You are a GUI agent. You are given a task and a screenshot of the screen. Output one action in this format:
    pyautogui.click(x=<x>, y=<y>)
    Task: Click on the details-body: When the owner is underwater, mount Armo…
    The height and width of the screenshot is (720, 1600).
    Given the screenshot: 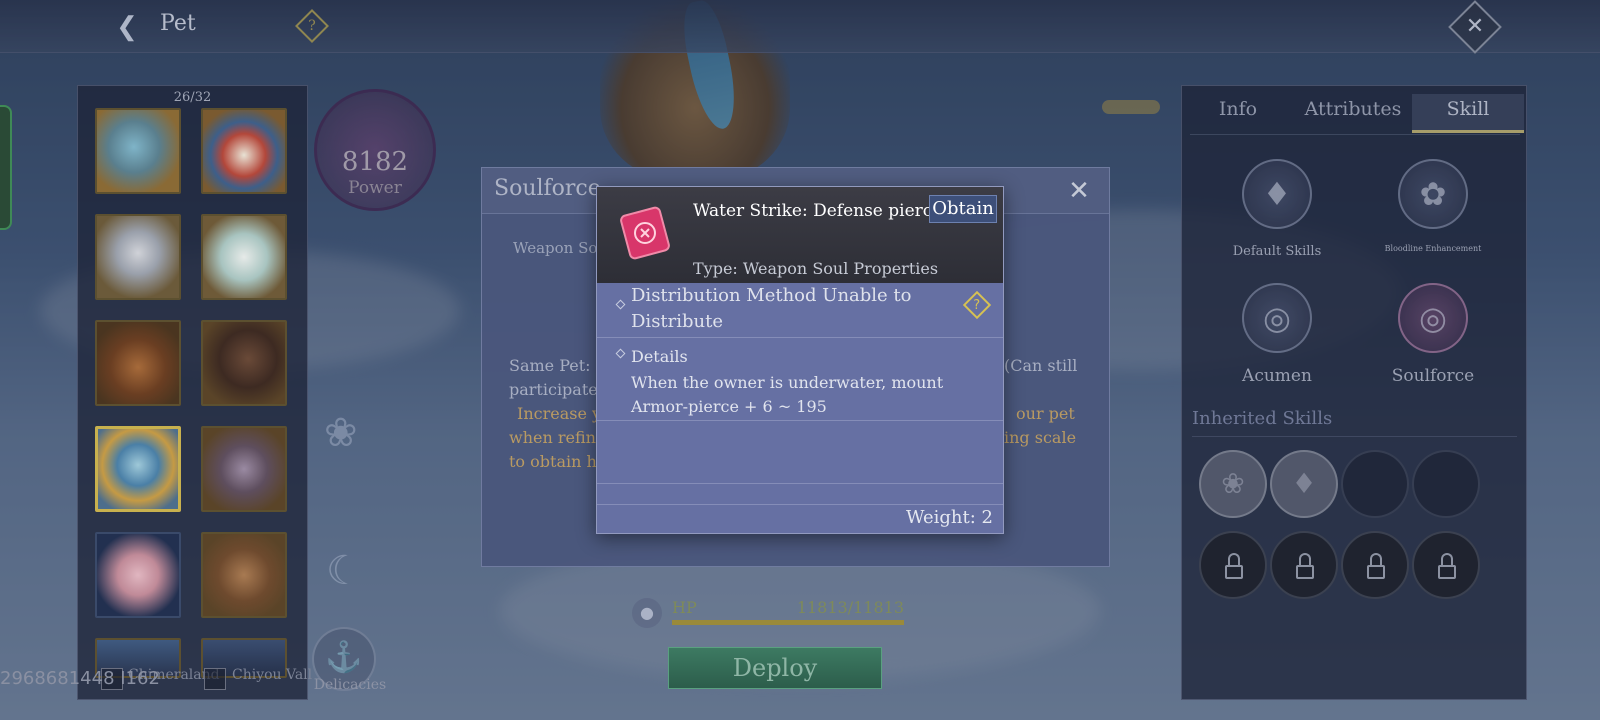 What is the action you would take?
    pyautogui.click(x=787, y=394)
    